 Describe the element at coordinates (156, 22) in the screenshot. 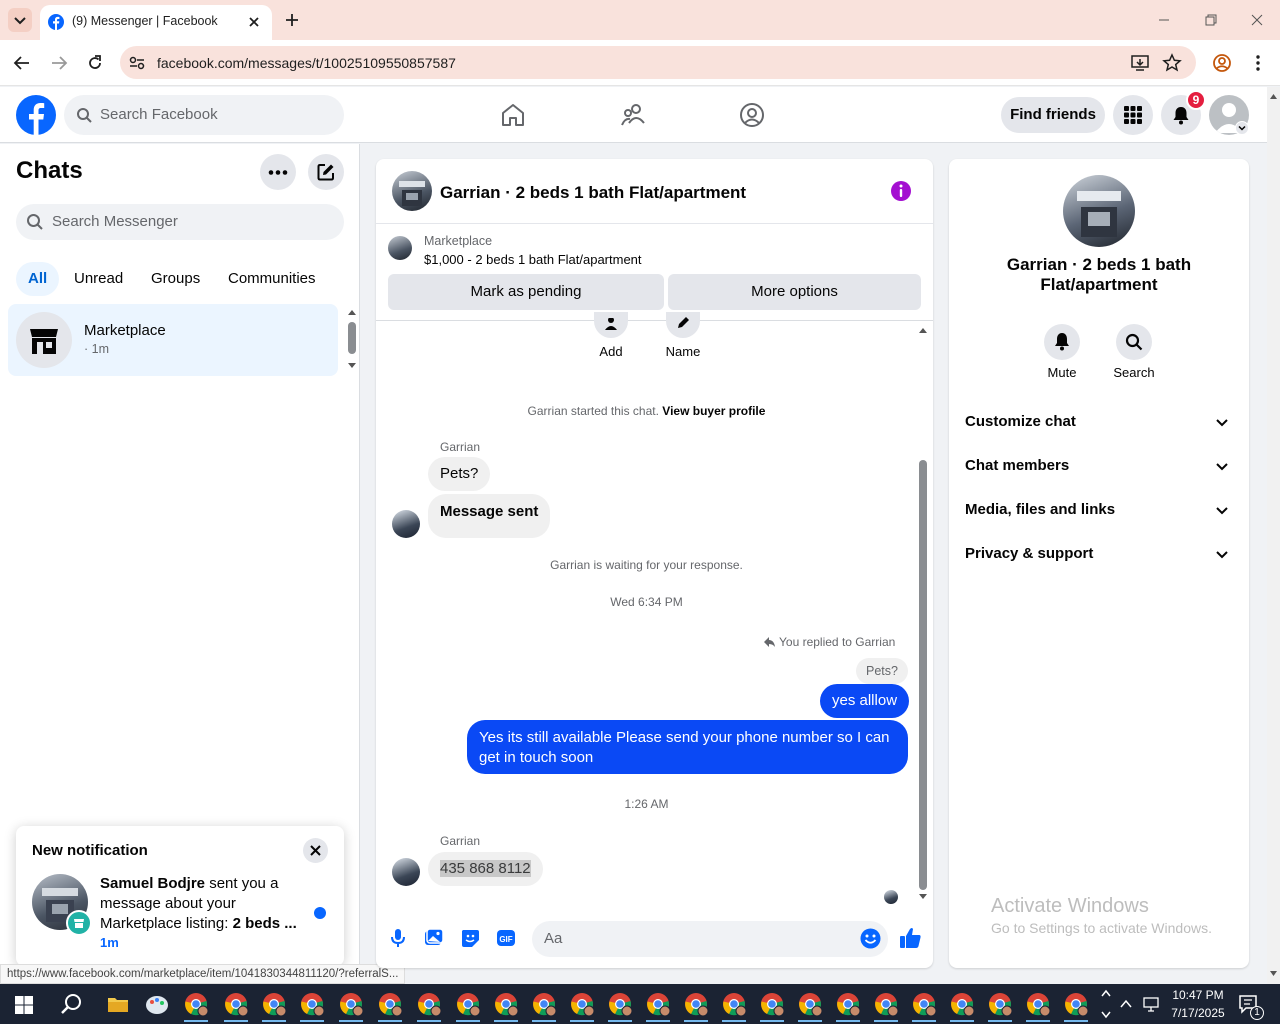

I see `browser-tab: (9) Messenger | Facebook` at that location.